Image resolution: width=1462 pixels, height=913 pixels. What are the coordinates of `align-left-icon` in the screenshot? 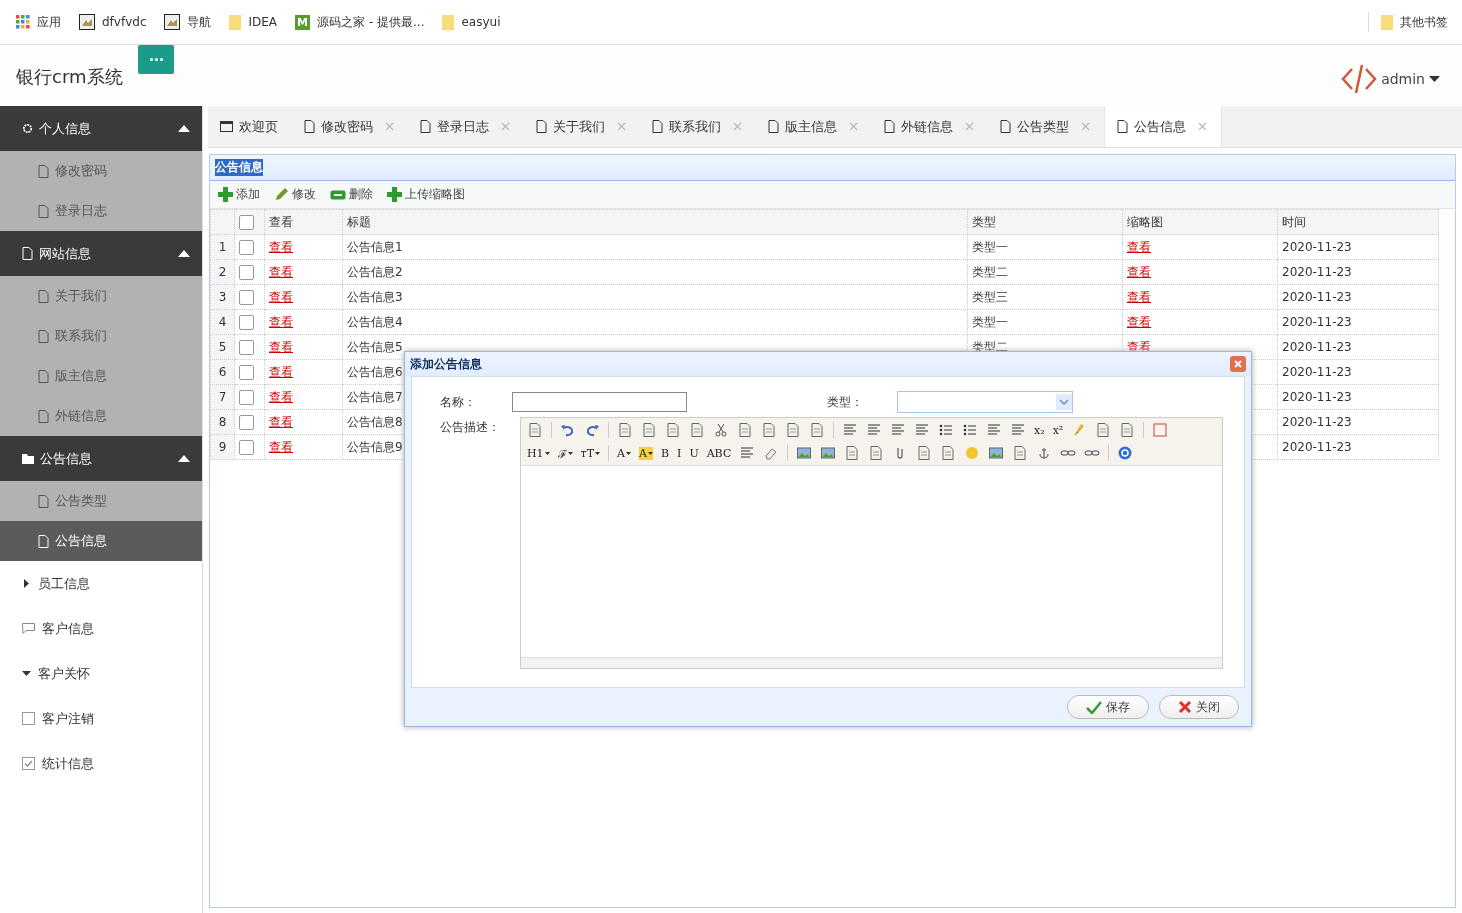 It's located at (850, 430).